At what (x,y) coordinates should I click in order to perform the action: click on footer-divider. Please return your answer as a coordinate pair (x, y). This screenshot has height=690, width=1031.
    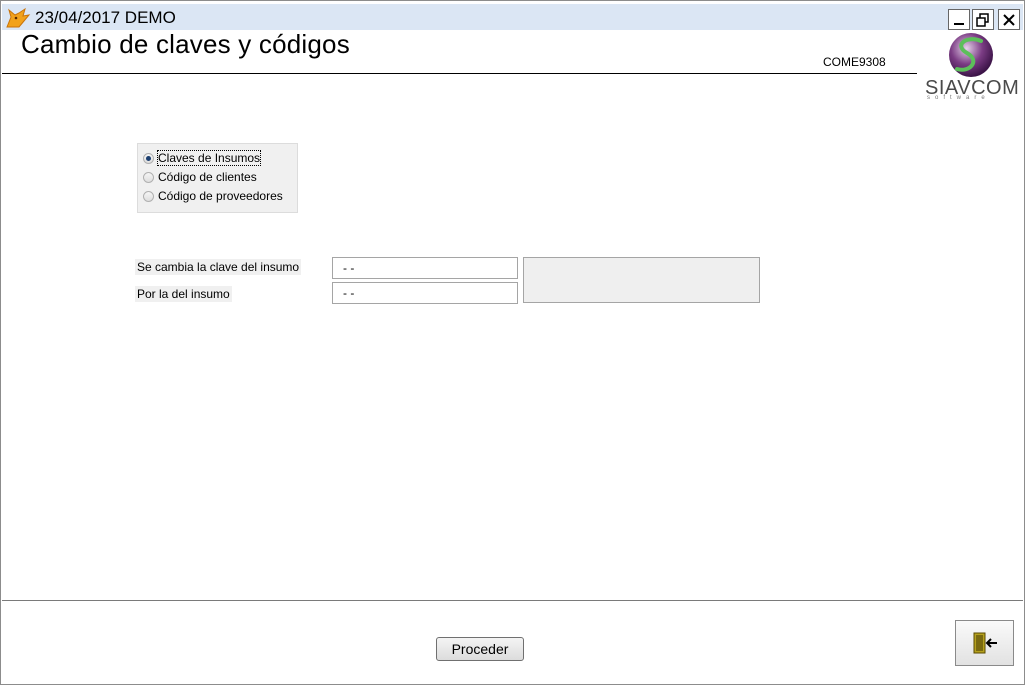
    Looking at the image, I should click on (512, 600).